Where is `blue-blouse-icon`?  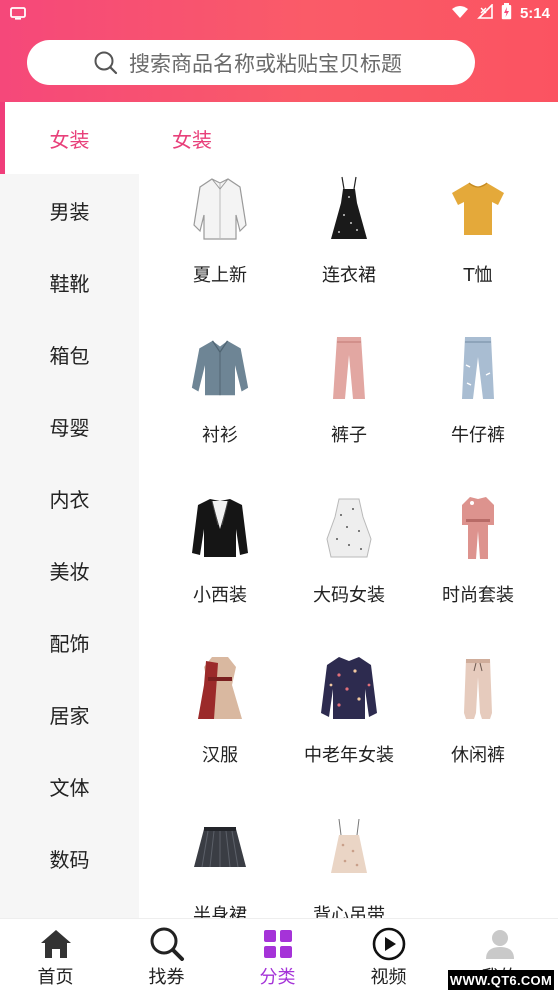 blue-blouse-icon is located at coordinates (220, 368).